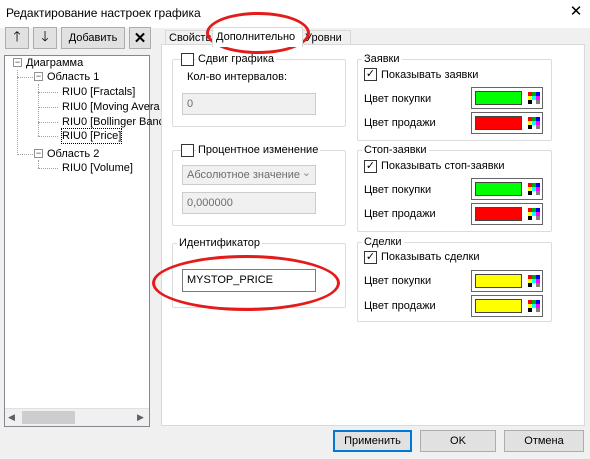 Image resolution: width=590 pixels, height=459 pixels. Describe the element at coordinates (370, 257) in the screenshot. I see `show-deals-checkbox: ✓` at that location.